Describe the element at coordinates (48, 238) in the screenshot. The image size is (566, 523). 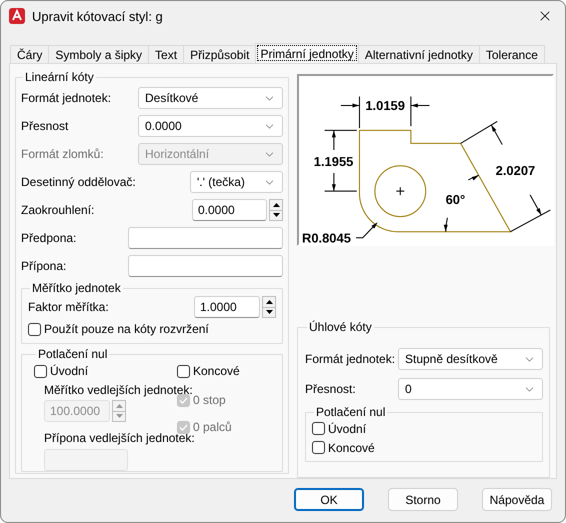
I see `field-label: Předpona:` at that location.